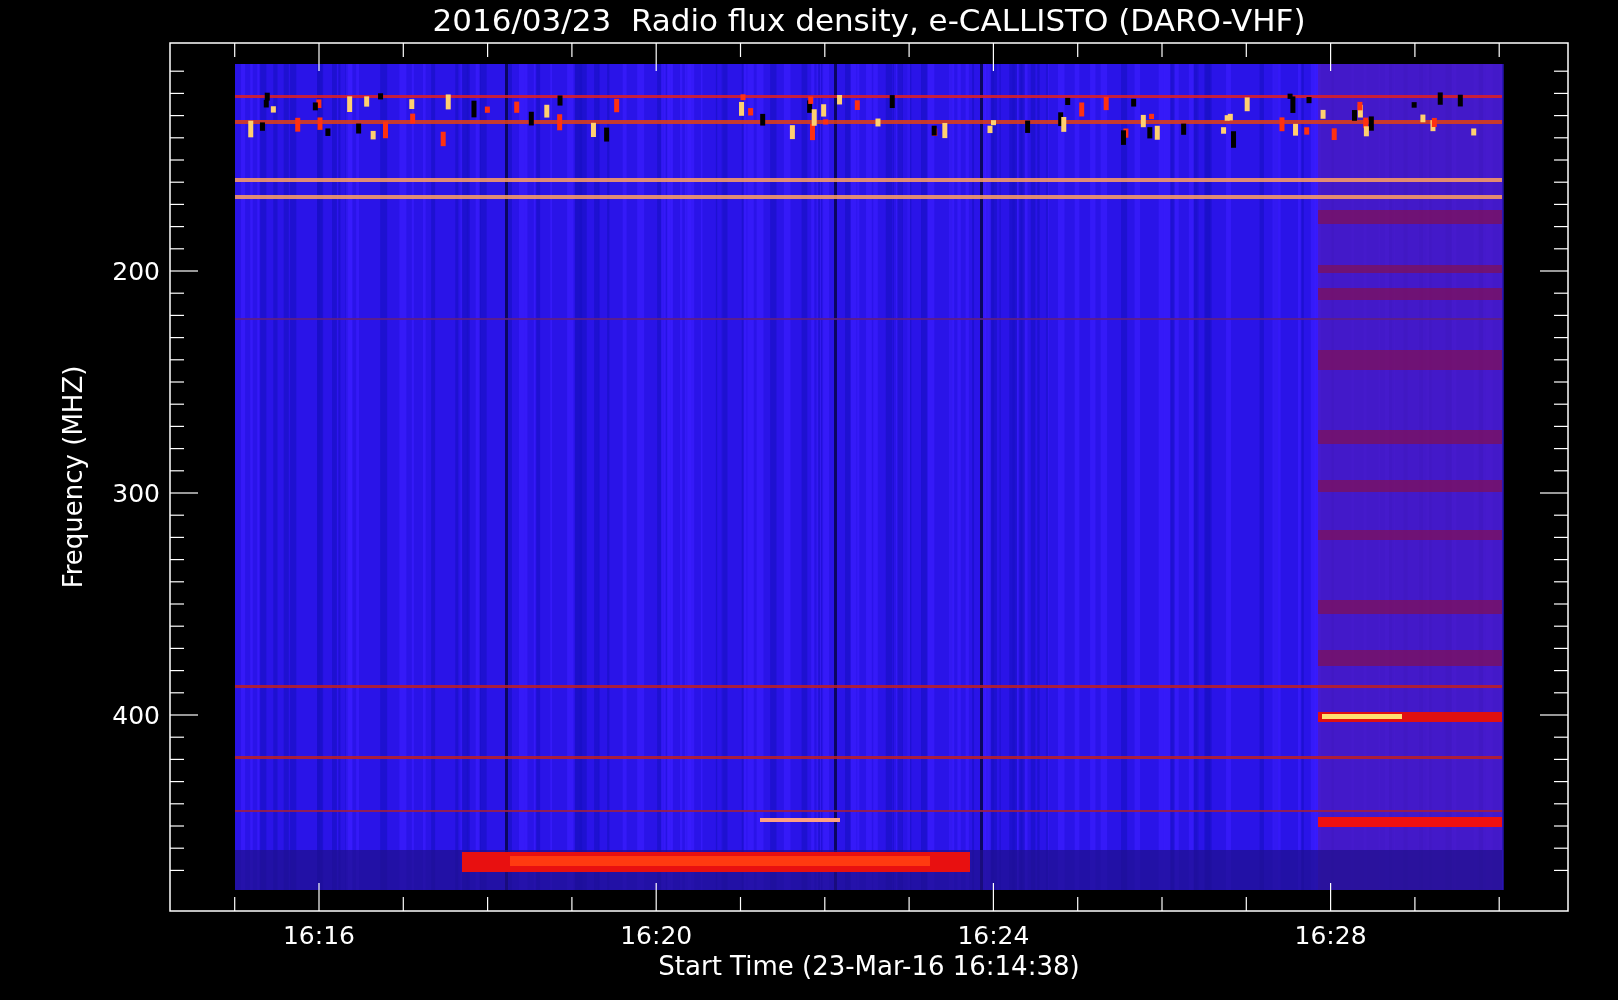  Describe the element at coordinates (869, 20) in the screenshot. I see `chart-title: 2016/03/23 Radio flux density, e-CALLISTO (DARO-VHF)` at that location.